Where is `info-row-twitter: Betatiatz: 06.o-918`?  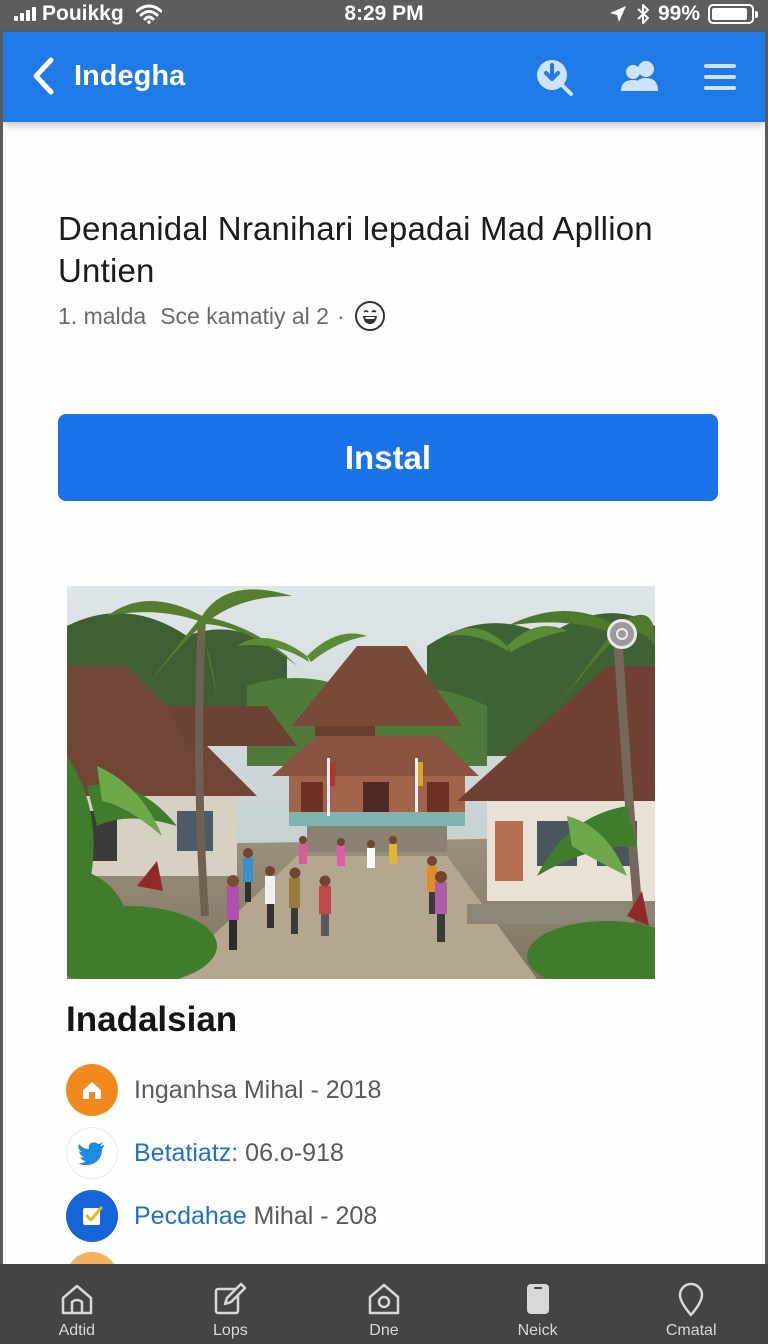 info-row-twitter: Betatiatz: 06.o-918 is located at coordinates (205, 1153).